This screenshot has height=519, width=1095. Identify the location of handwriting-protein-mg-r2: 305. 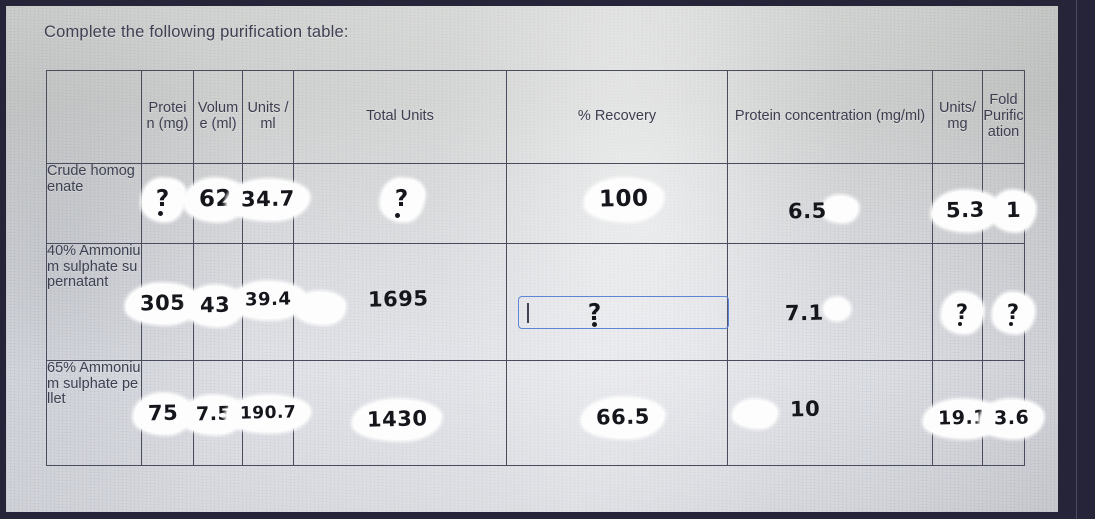
(163, 303).